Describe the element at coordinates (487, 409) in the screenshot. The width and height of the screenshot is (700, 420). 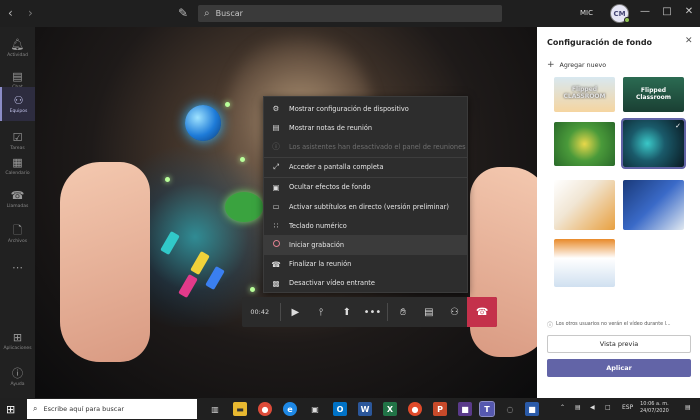
I see `teams-taskbar-icon: T` at that location.